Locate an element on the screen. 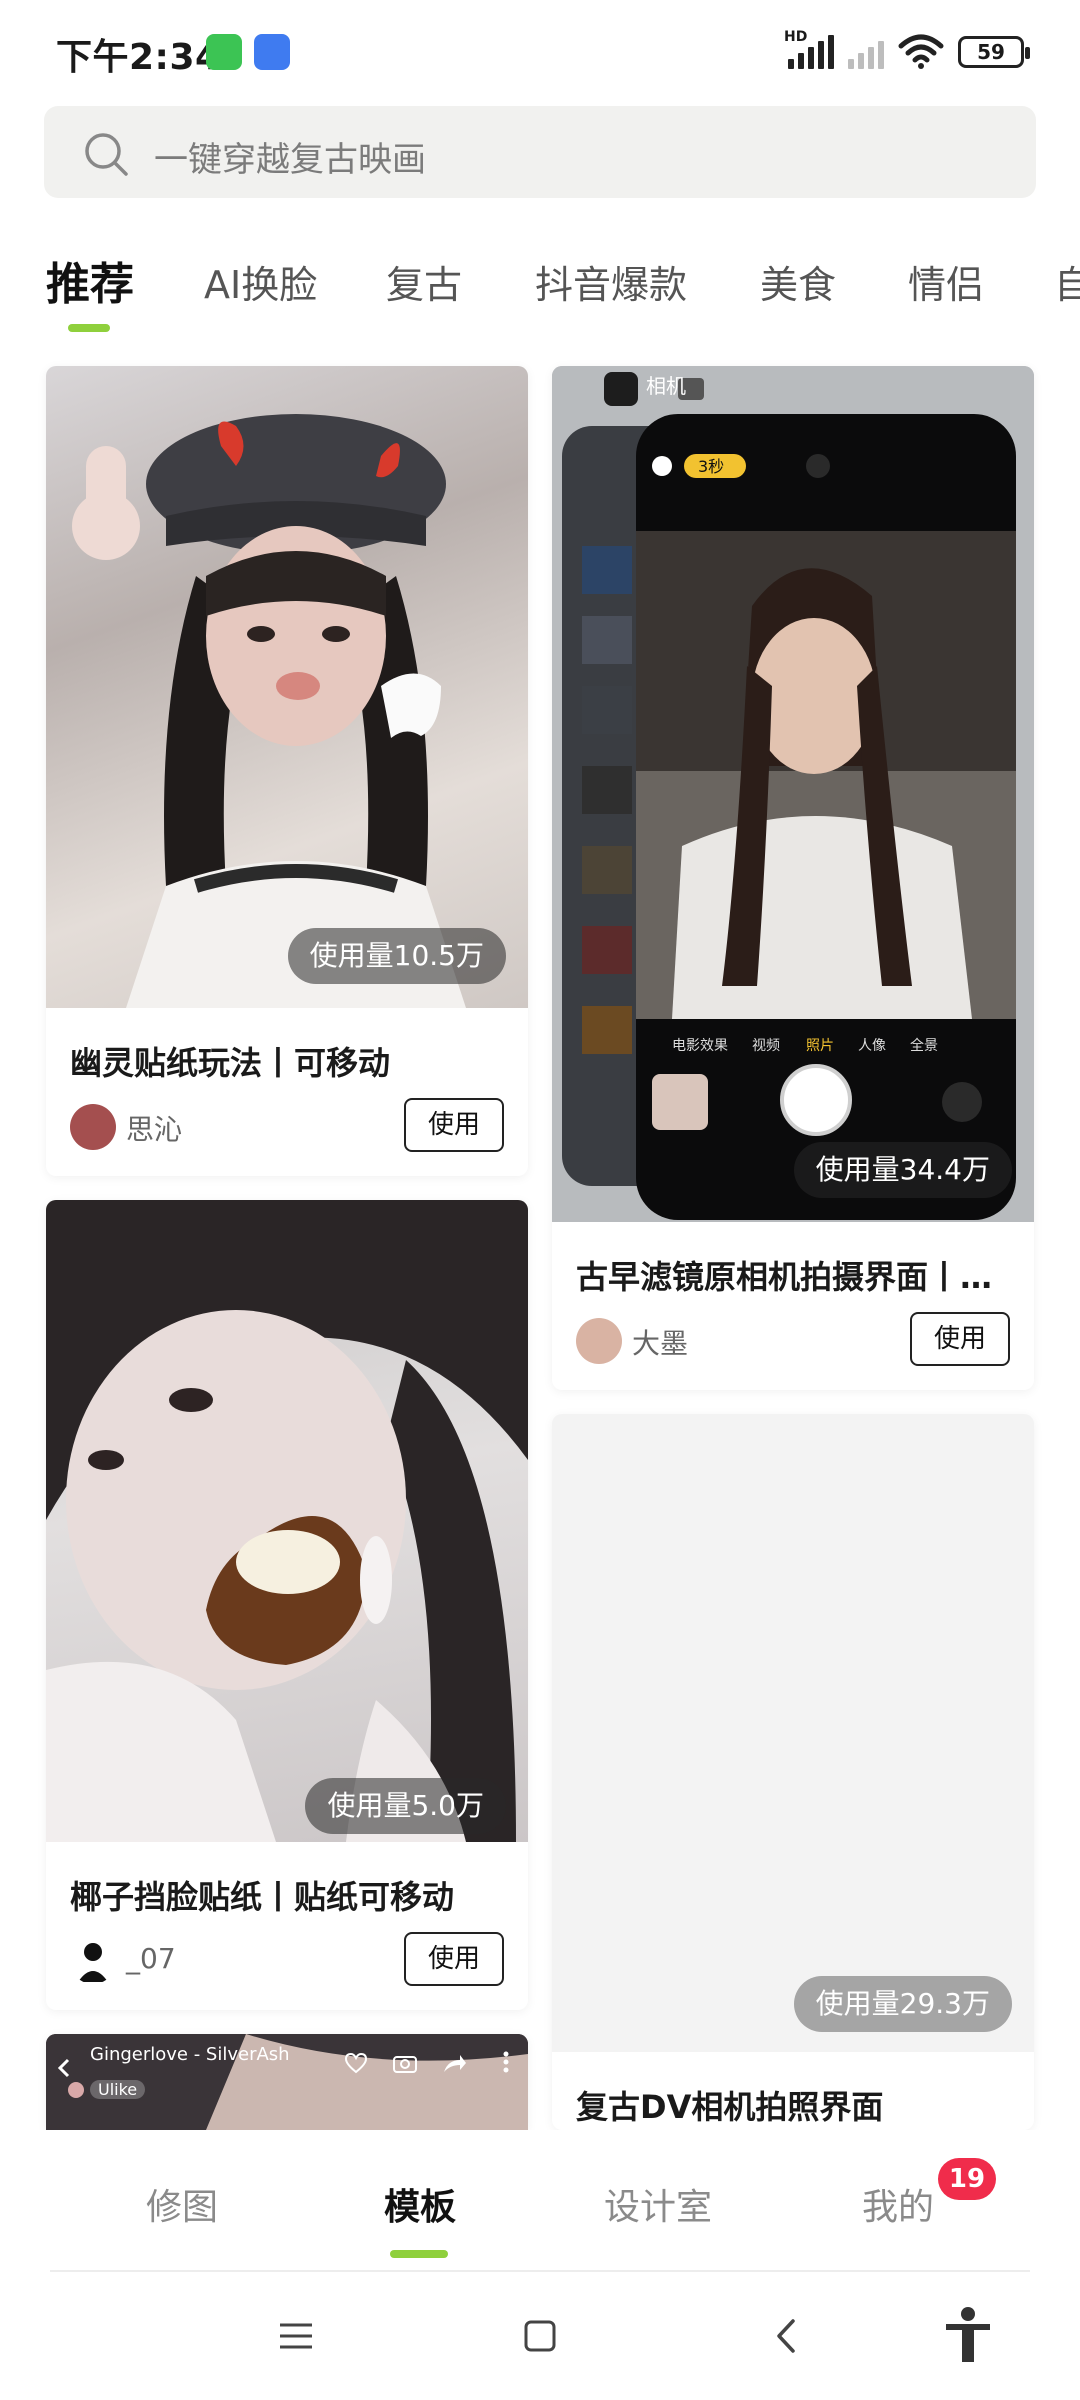  camera-mode-panorama: 全景 is located at coordinates (924, 1045).